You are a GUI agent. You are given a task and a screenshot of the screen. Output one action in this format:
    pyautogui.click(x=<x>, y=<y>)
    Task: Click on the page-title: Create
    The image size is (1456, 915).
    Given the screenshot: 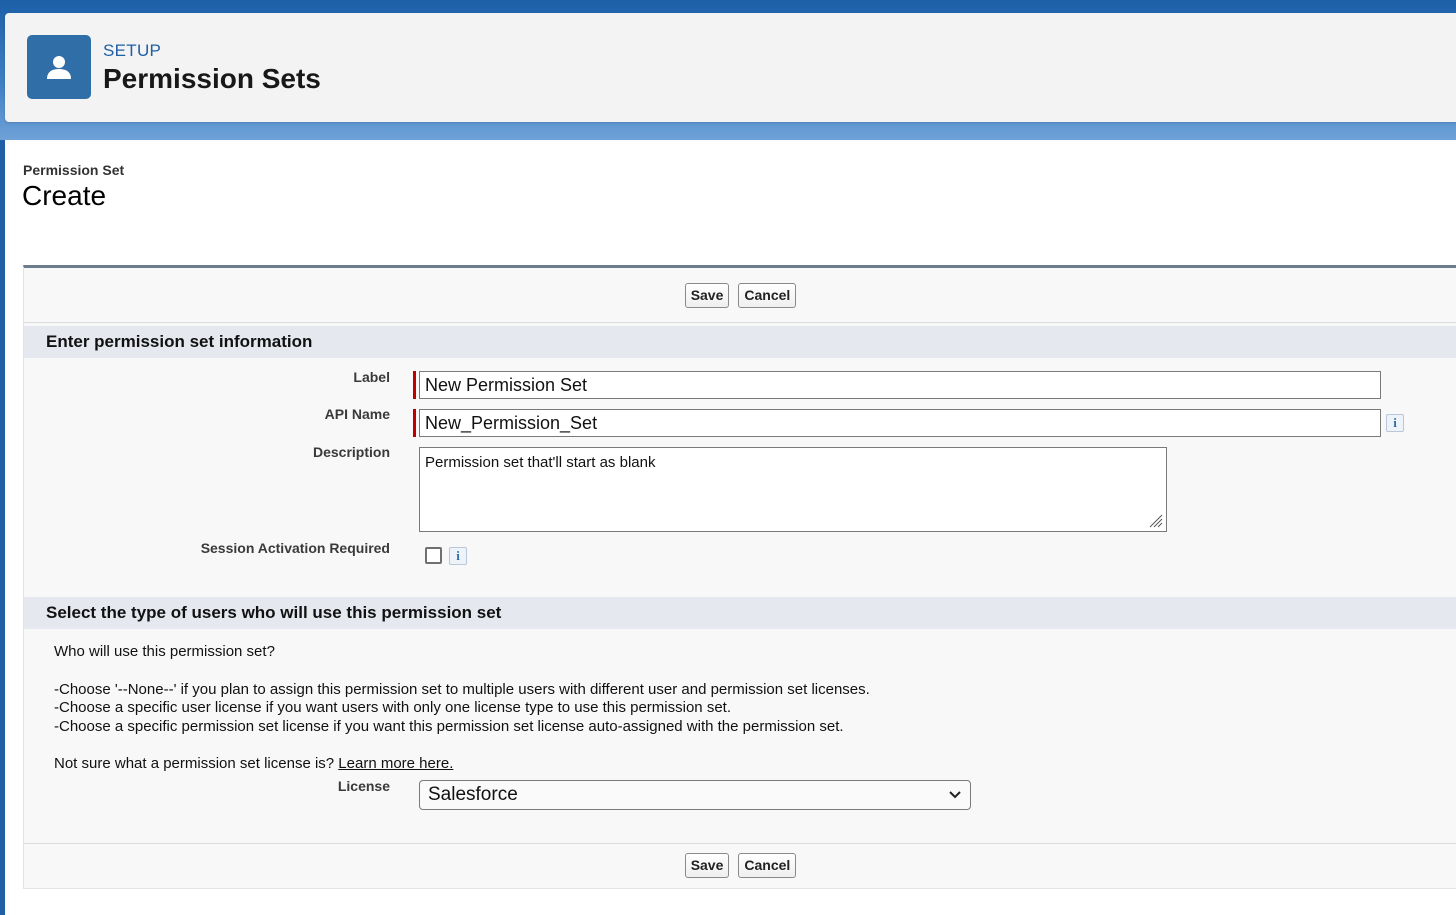 What is the action you would take?
    pyautogui.click(x=64, y=195)
    